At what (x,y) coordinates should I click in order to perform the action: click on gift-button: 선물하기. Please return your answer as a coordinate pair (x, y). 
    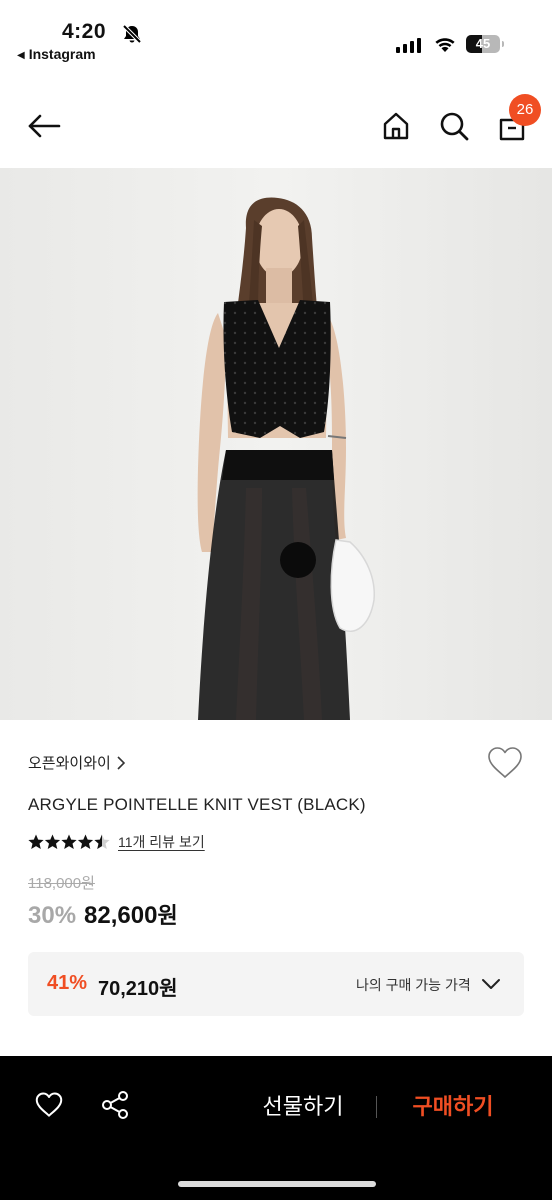
    Looking at the image, I should click on (303, 1107).